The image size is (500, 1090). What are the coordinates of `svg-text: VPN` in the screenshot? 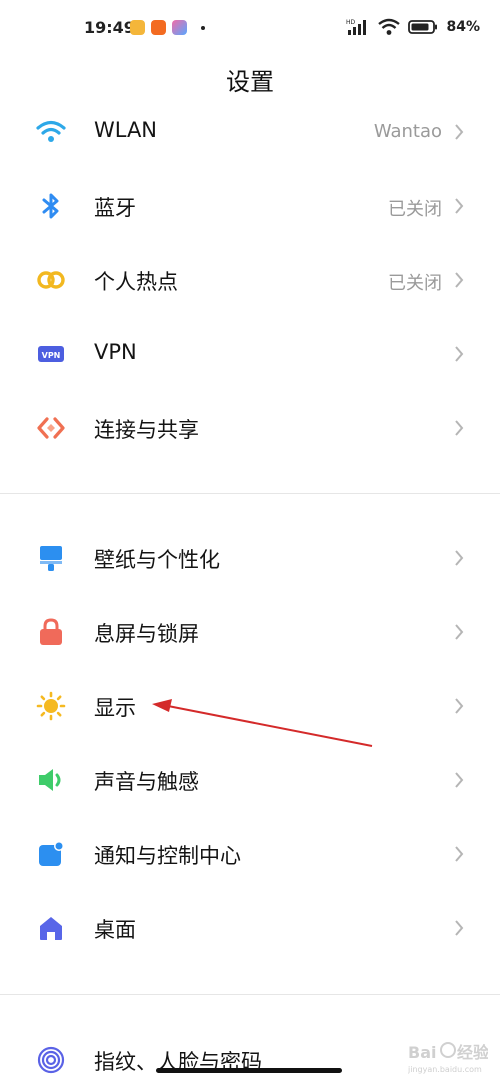 It's located at (51, 355).